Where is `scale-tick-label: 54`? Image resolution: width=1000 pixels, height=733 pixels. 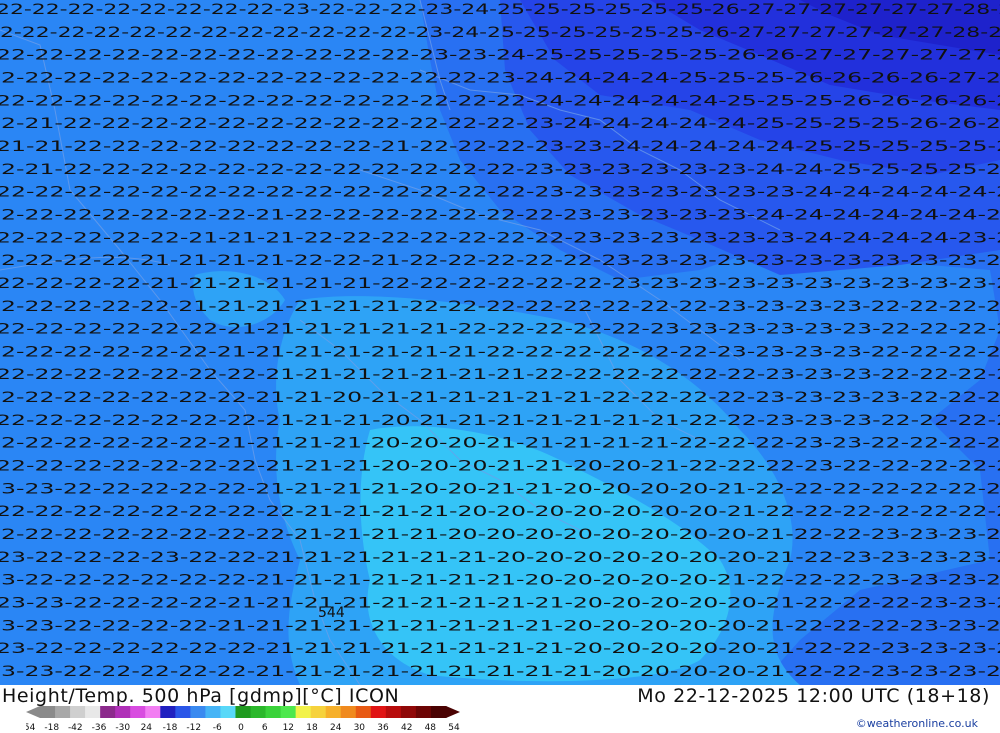 scale-tick-label: 54 is located at coordinates (454, 727).